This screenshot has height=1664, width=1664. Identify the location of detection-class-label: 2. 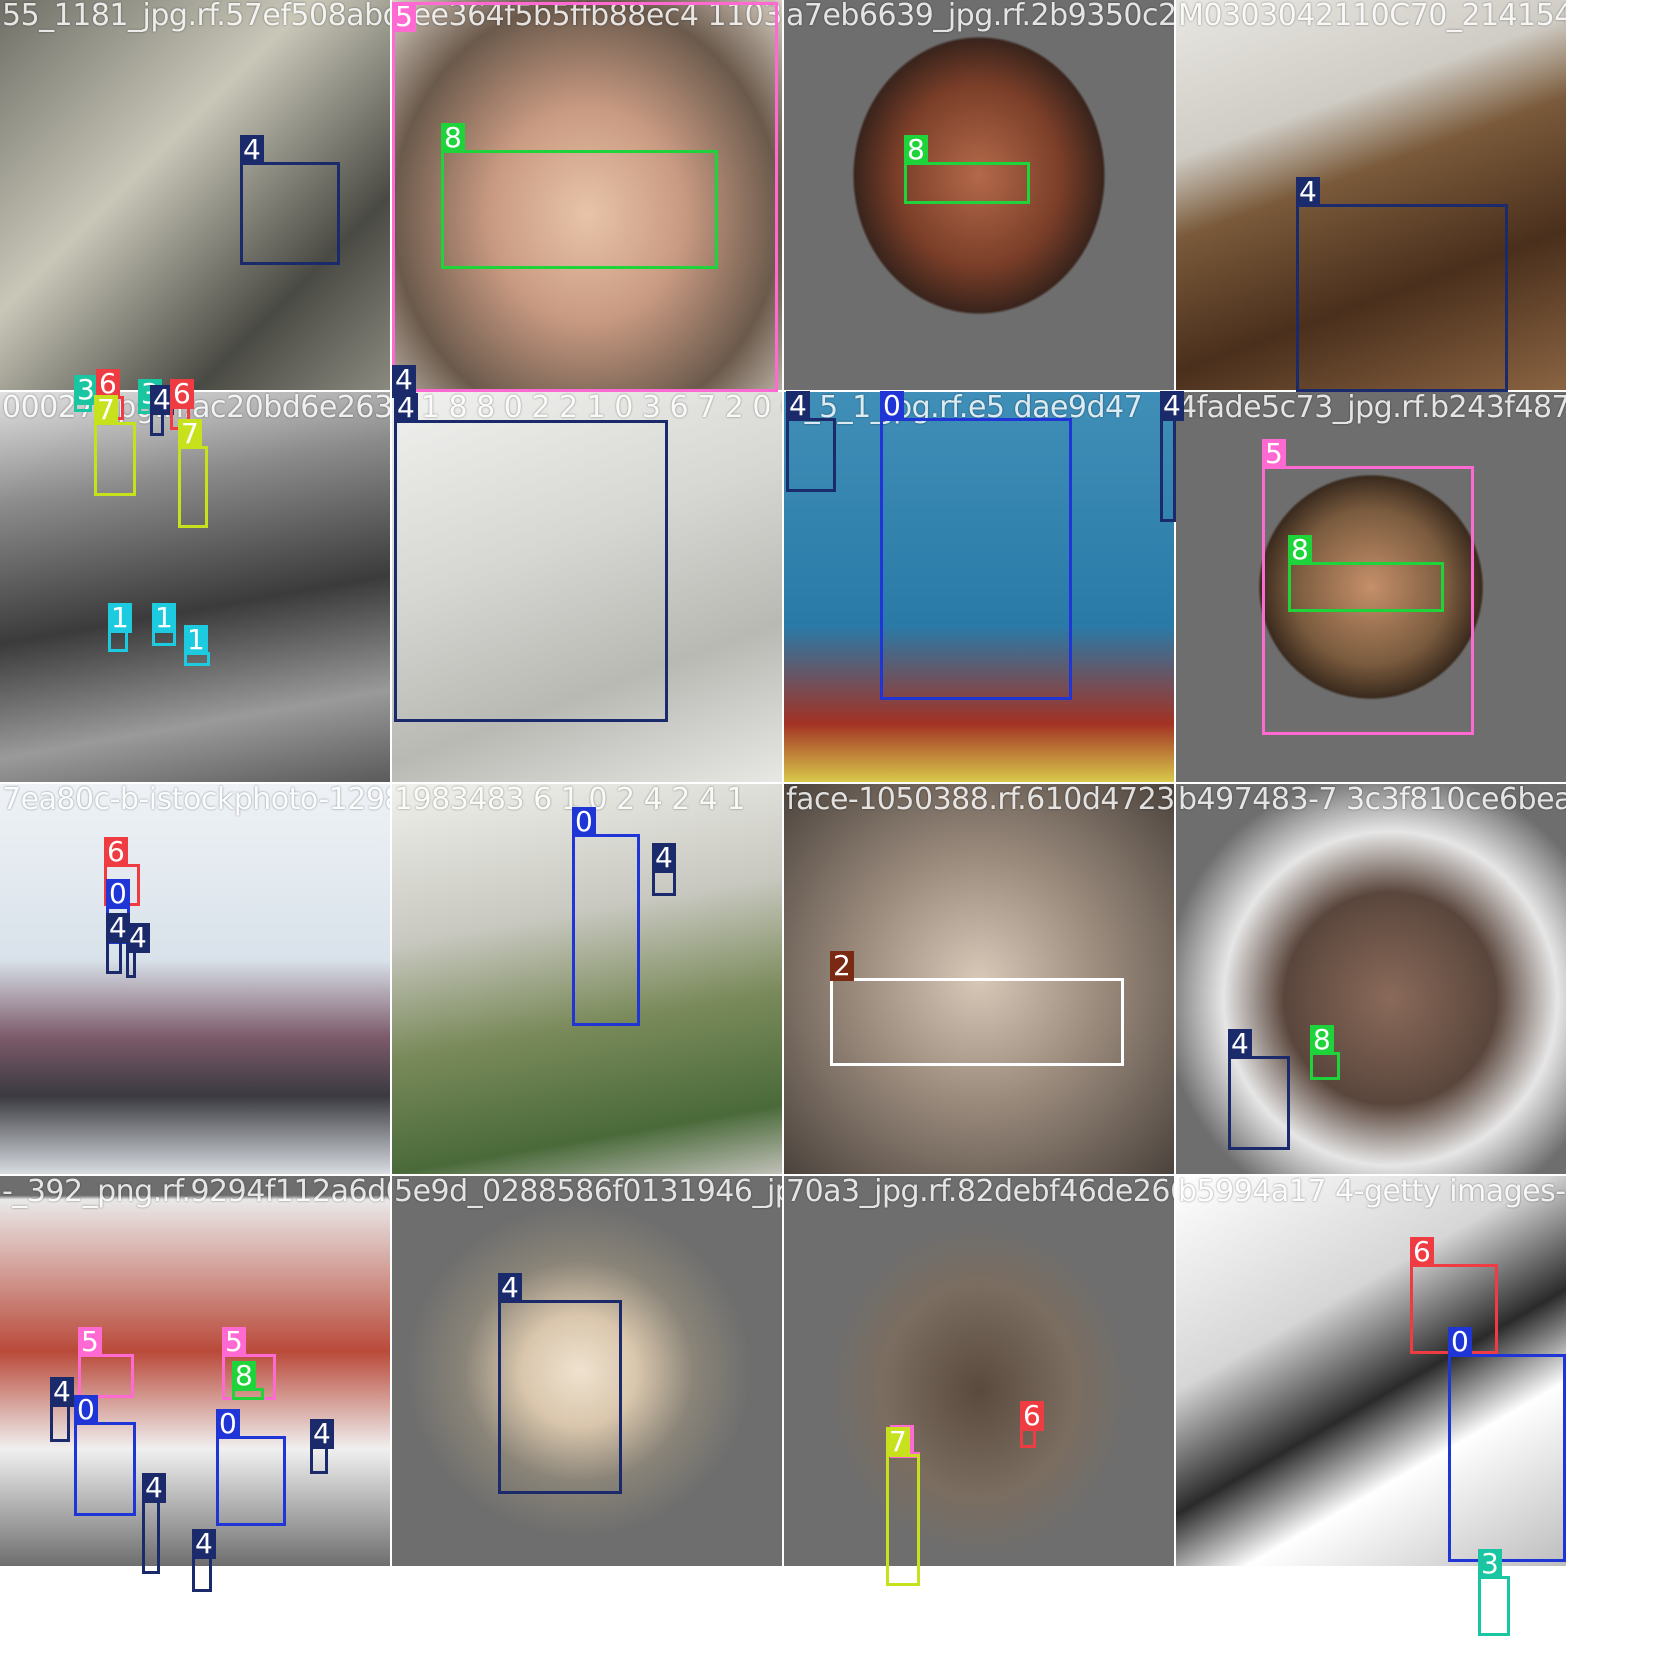
(842, 966).